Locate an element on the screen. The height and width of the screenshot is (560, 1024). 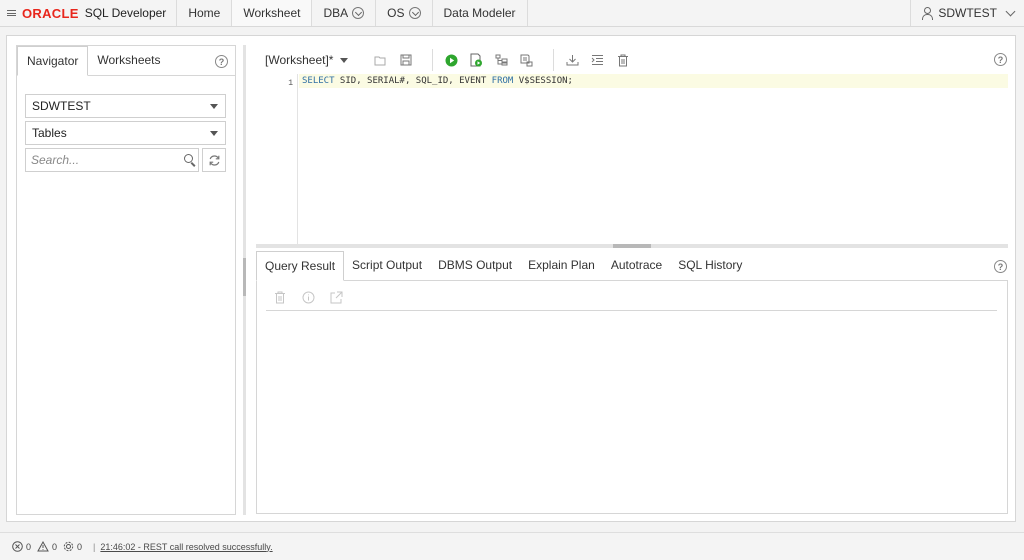
tab-script-output-label: Script Output is located at coordinates (387, 265).